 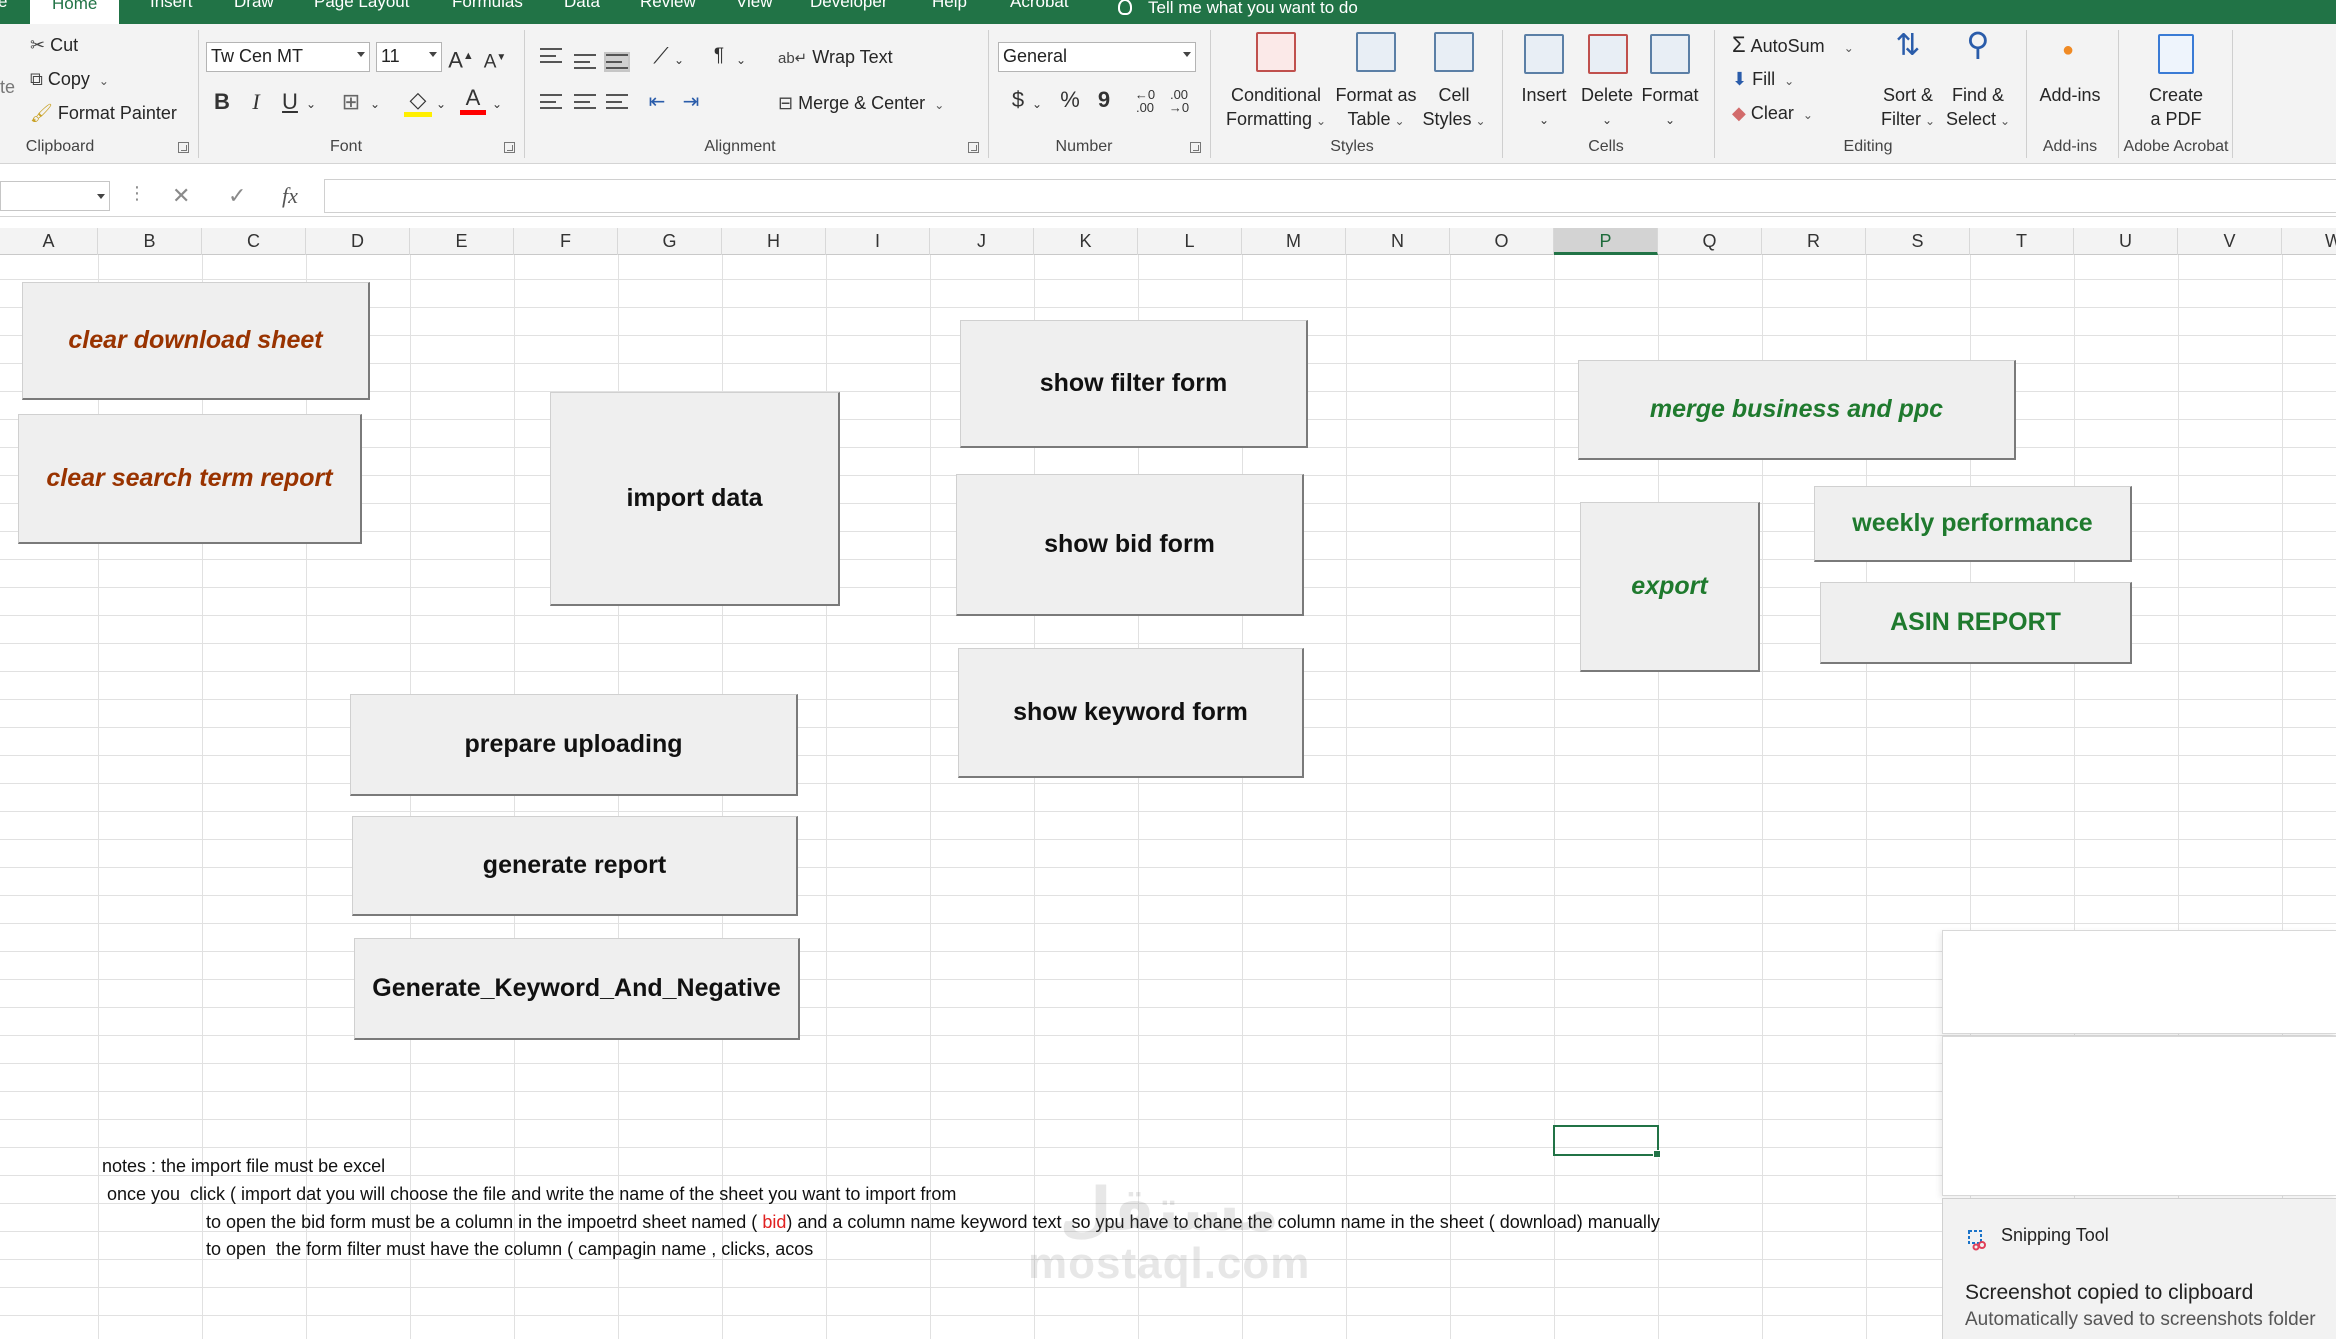 I want to click on italic-button: I, so click(x=256, y=102).